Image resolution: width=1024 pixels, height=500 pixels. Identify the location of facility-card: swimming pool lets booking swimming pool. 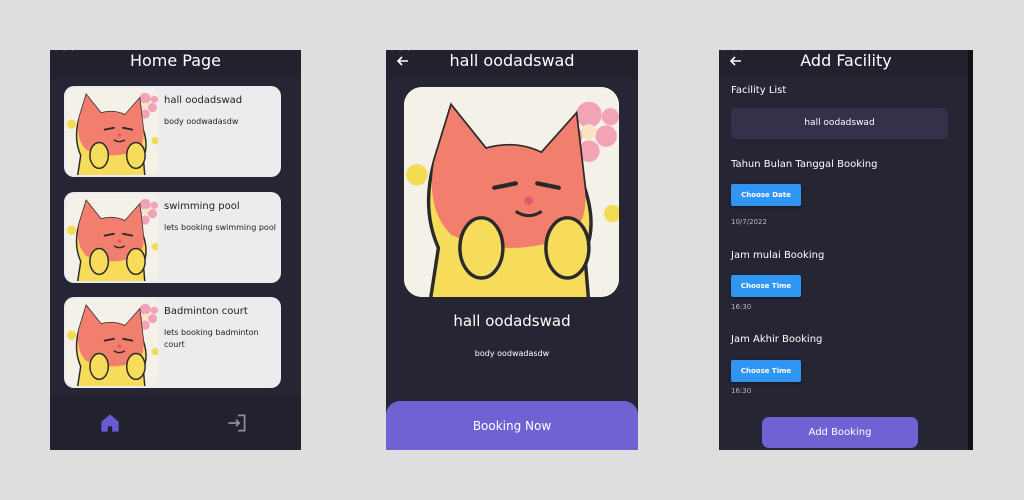
(172, 237).